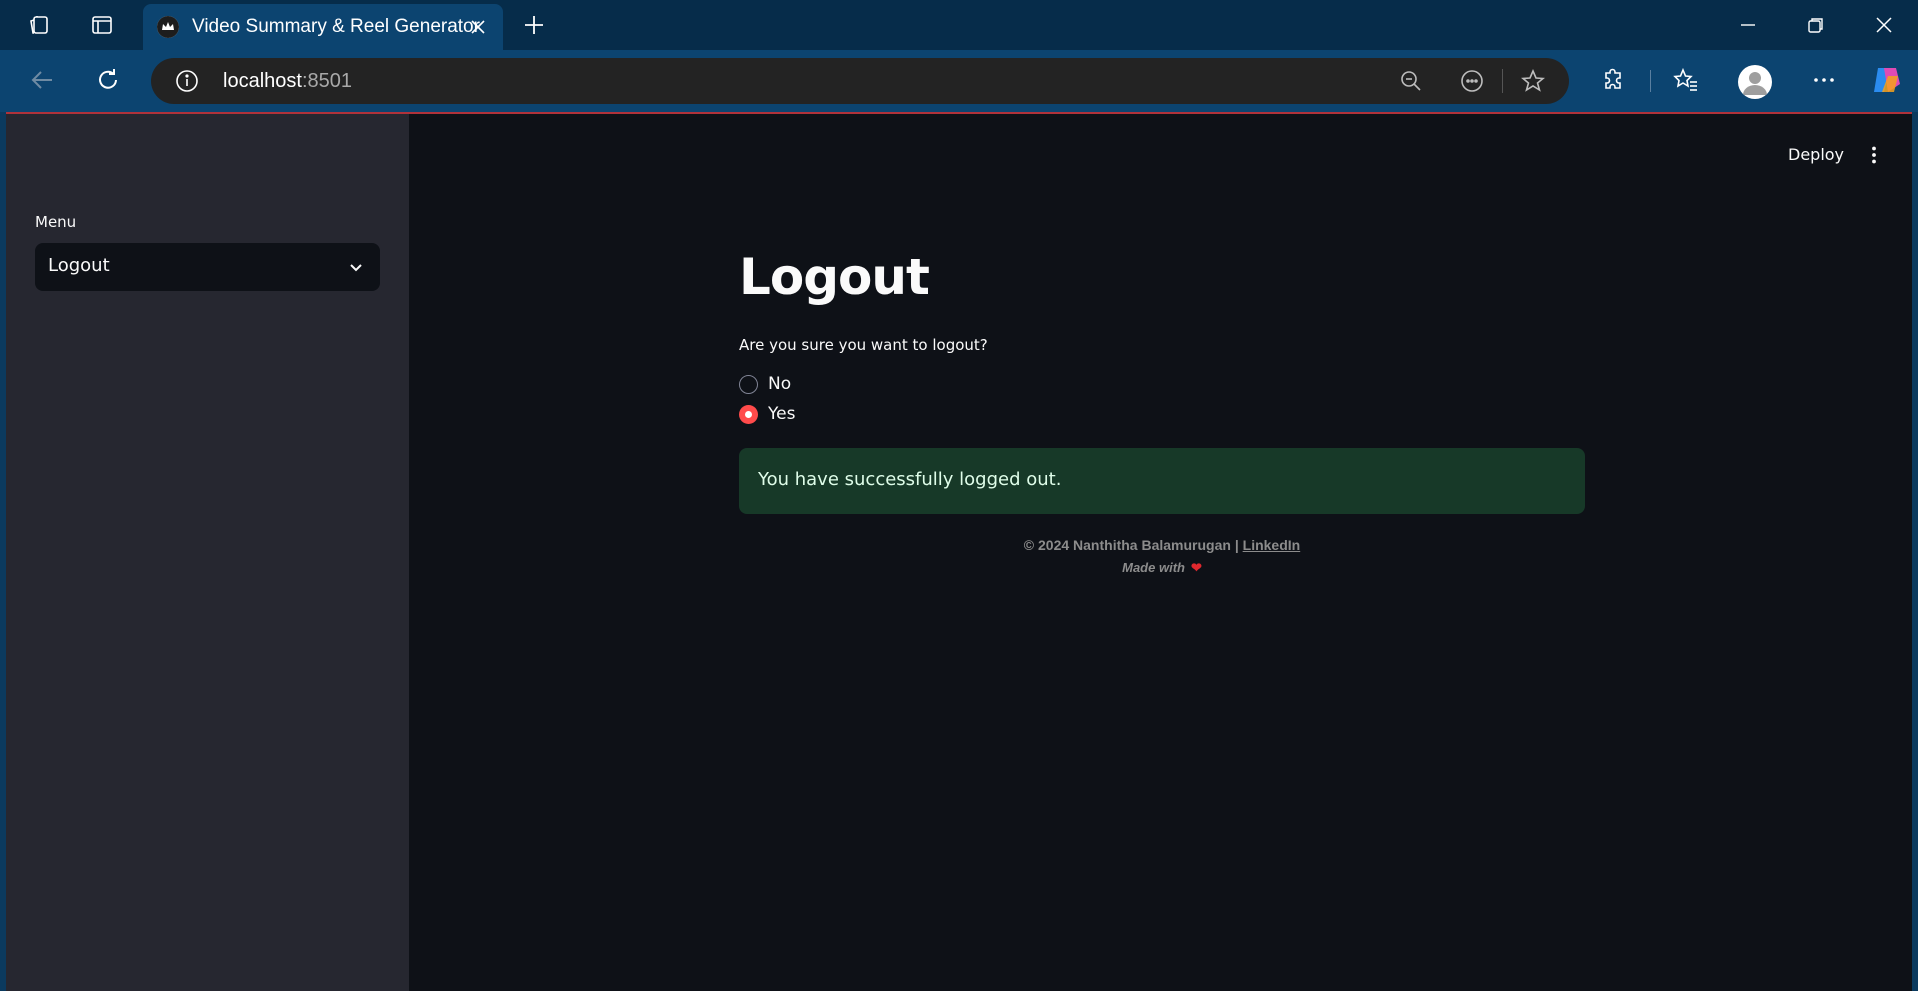  I want to click on success-message: You have successfully logged out., so click(910, 479).